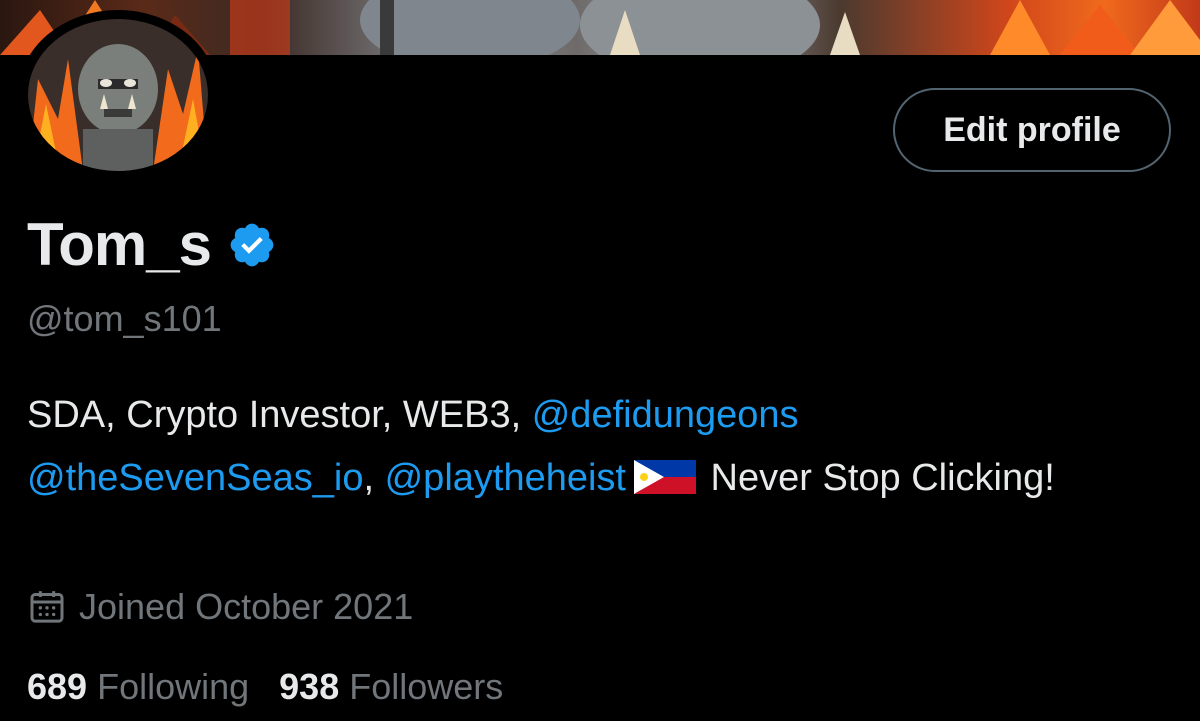 The height and width of the screenshot is (721, 1200). I want to click on bio-text: SDA, Crypto Investor, WEB3,, so click(279, 415).